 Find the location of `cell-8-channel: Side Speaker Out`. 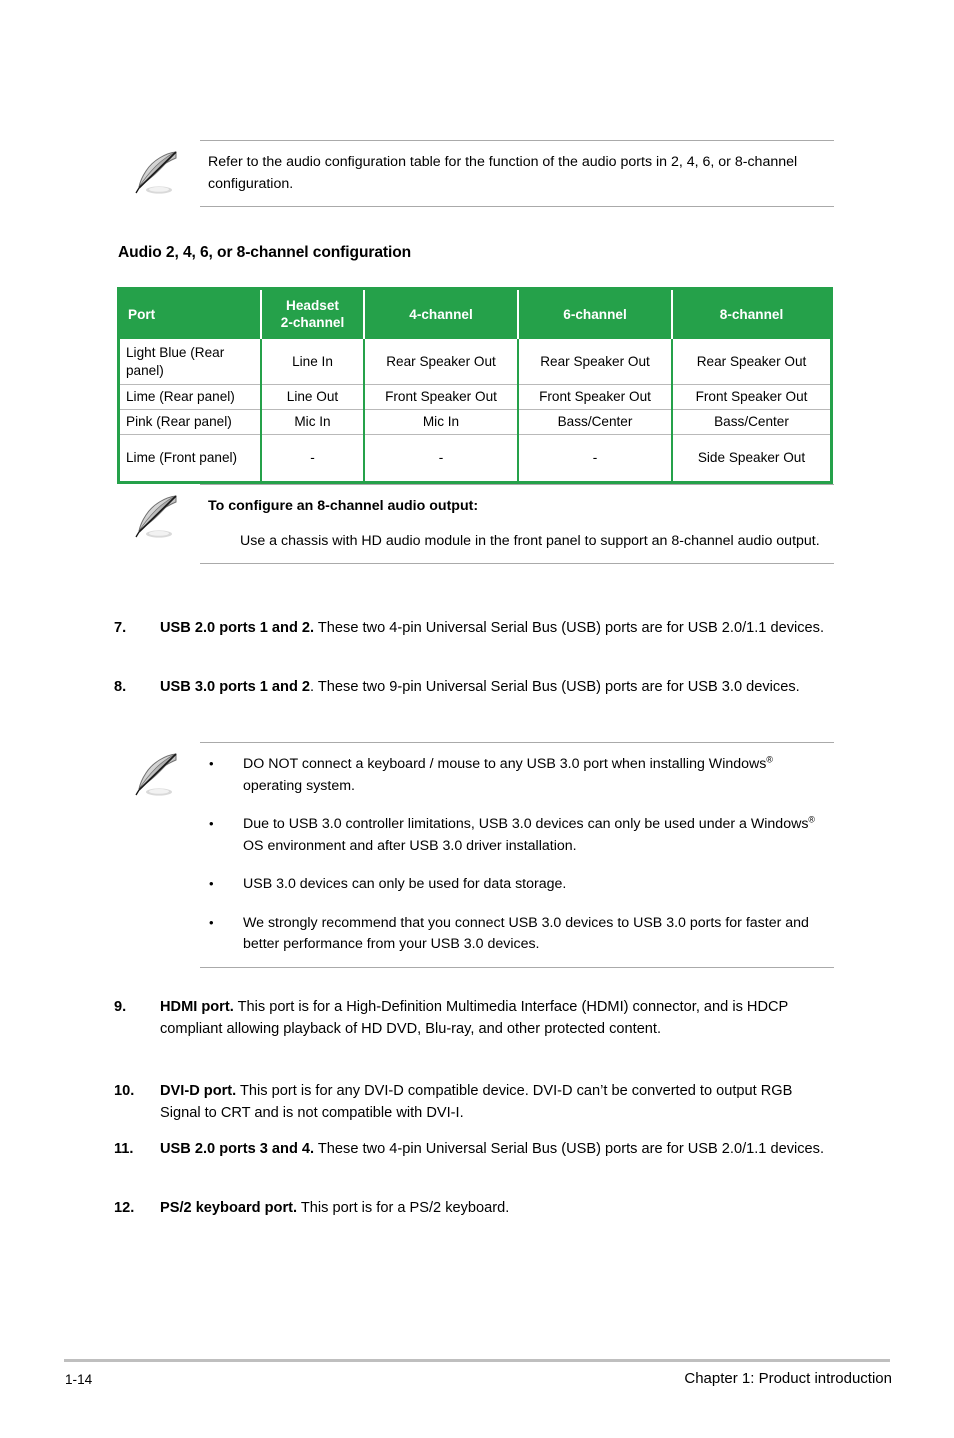

cell-8-channel: Side Speaker Out is located at coordinates (751, 457).